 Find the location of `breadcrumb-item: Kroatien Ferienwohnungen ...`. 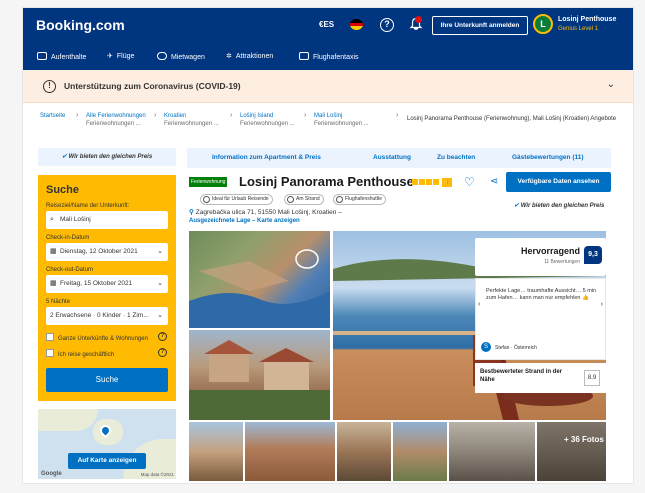

breadcrumb-item: Kroatien Ferienwohnungen ... is located at coordinates (191, 120).